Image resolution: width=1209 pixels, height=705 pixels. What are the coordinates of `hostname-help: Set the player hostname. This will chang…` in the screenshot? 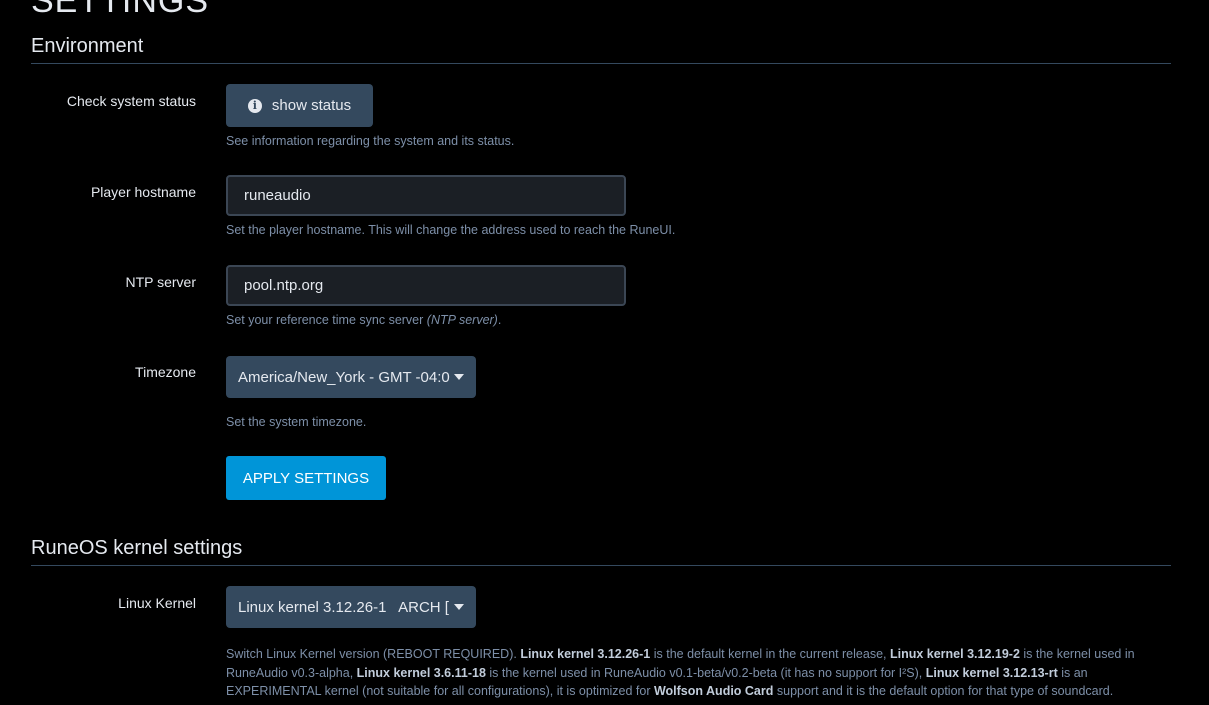 It's located at (451, 230).